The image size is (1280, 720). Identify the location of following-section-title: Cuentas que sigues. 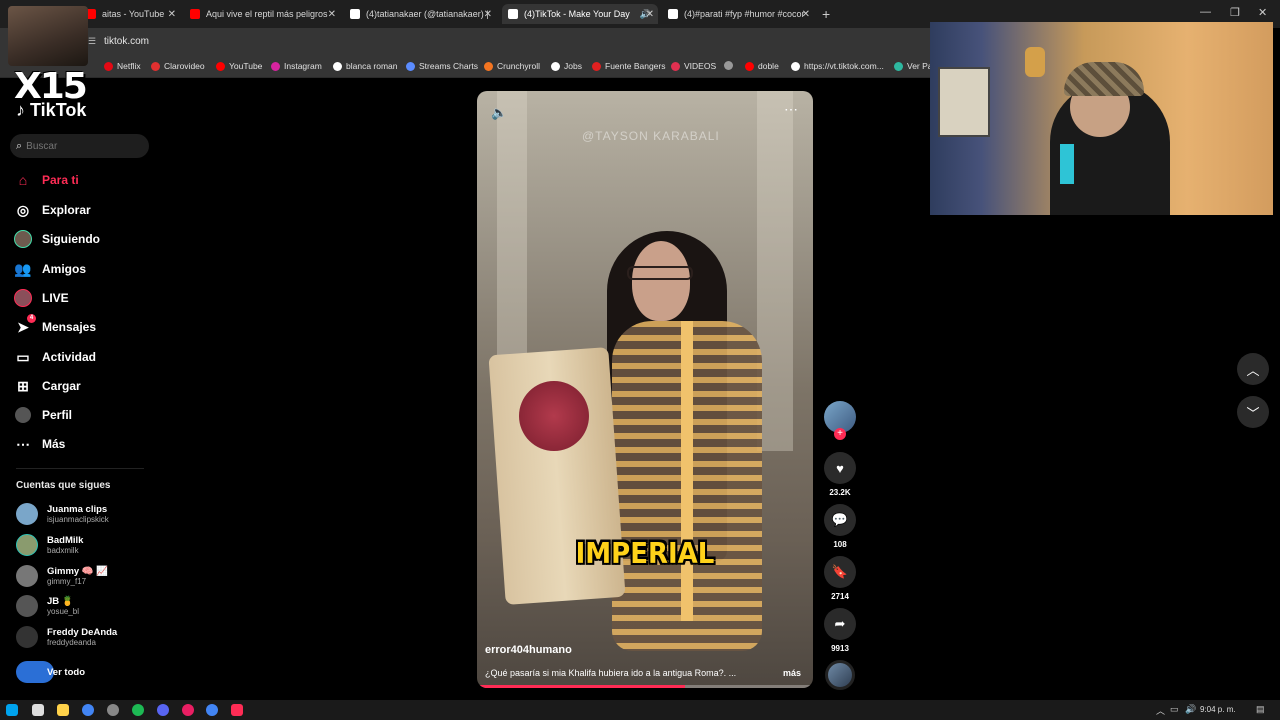
(63, 485).